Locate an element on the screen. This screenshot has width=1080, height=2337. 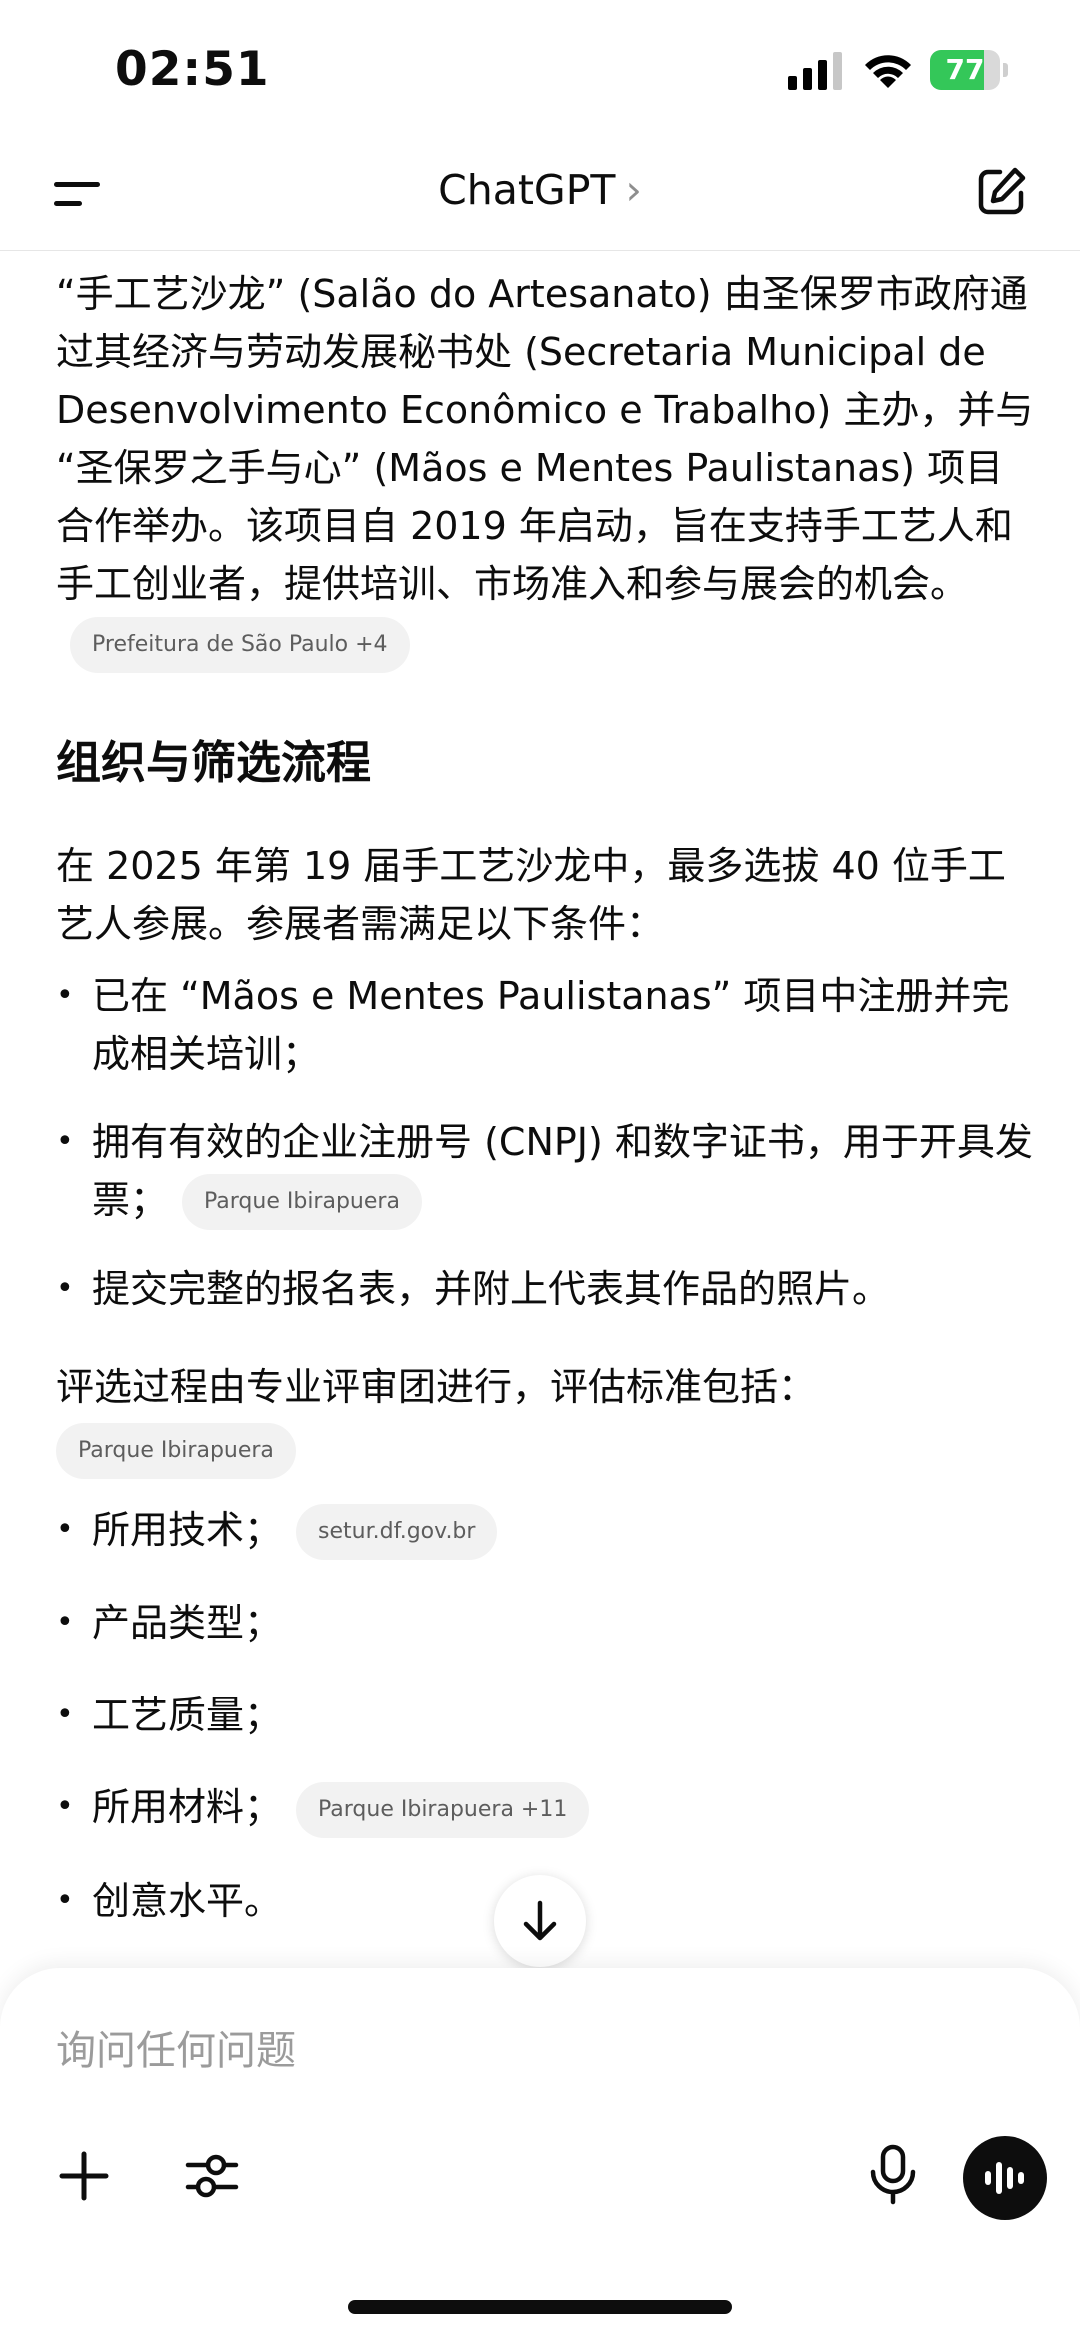
citation-chip: Prefeitura de São Paulo +4 is located at coordinates (240, 644).